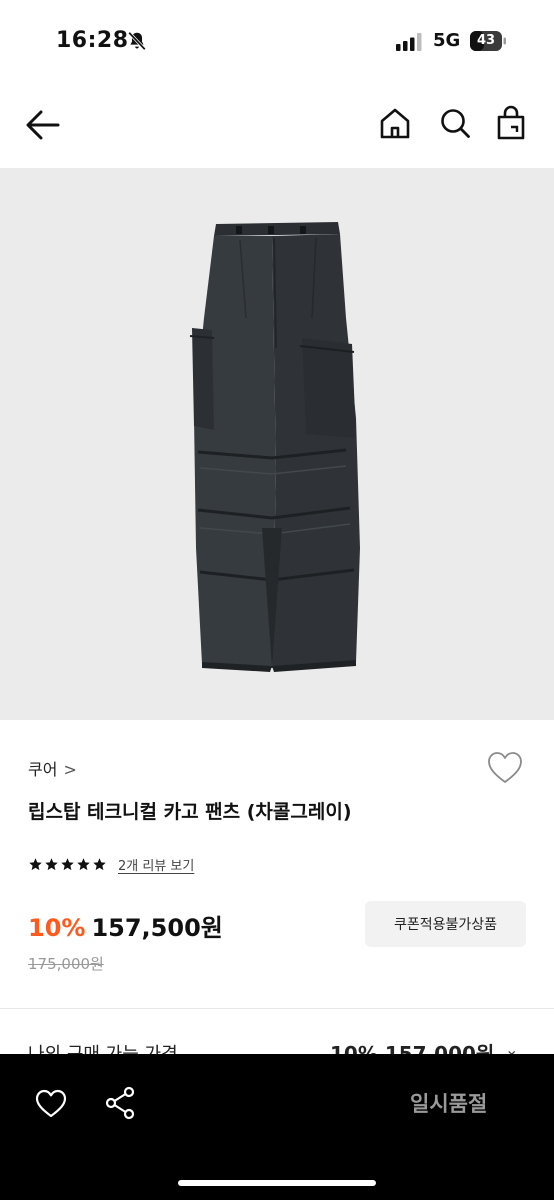  Describe the element at coordinates (274, 447) in the screenshot. I see `cargo-pants-photo` at that location.